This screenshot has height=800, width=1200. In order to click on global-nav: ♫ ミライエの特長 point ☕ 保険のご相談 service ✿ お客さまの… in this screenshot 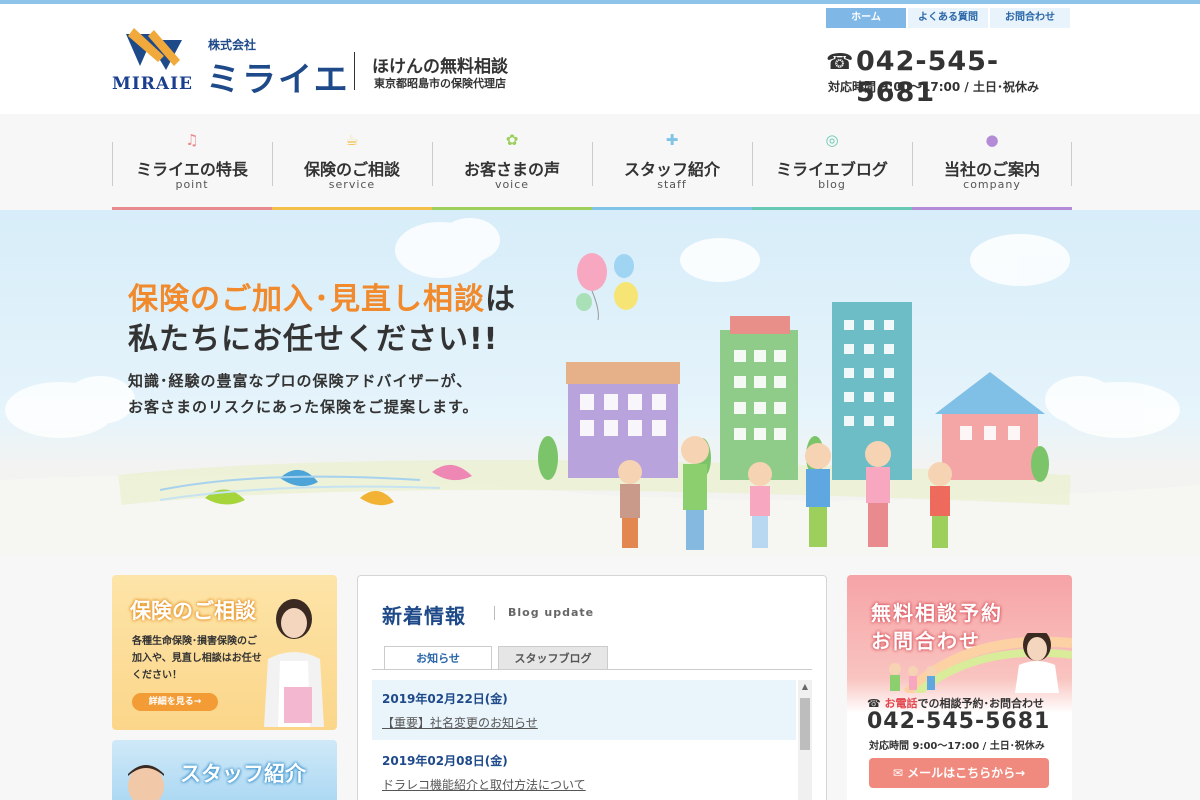, I will do `click(592, 168)`.